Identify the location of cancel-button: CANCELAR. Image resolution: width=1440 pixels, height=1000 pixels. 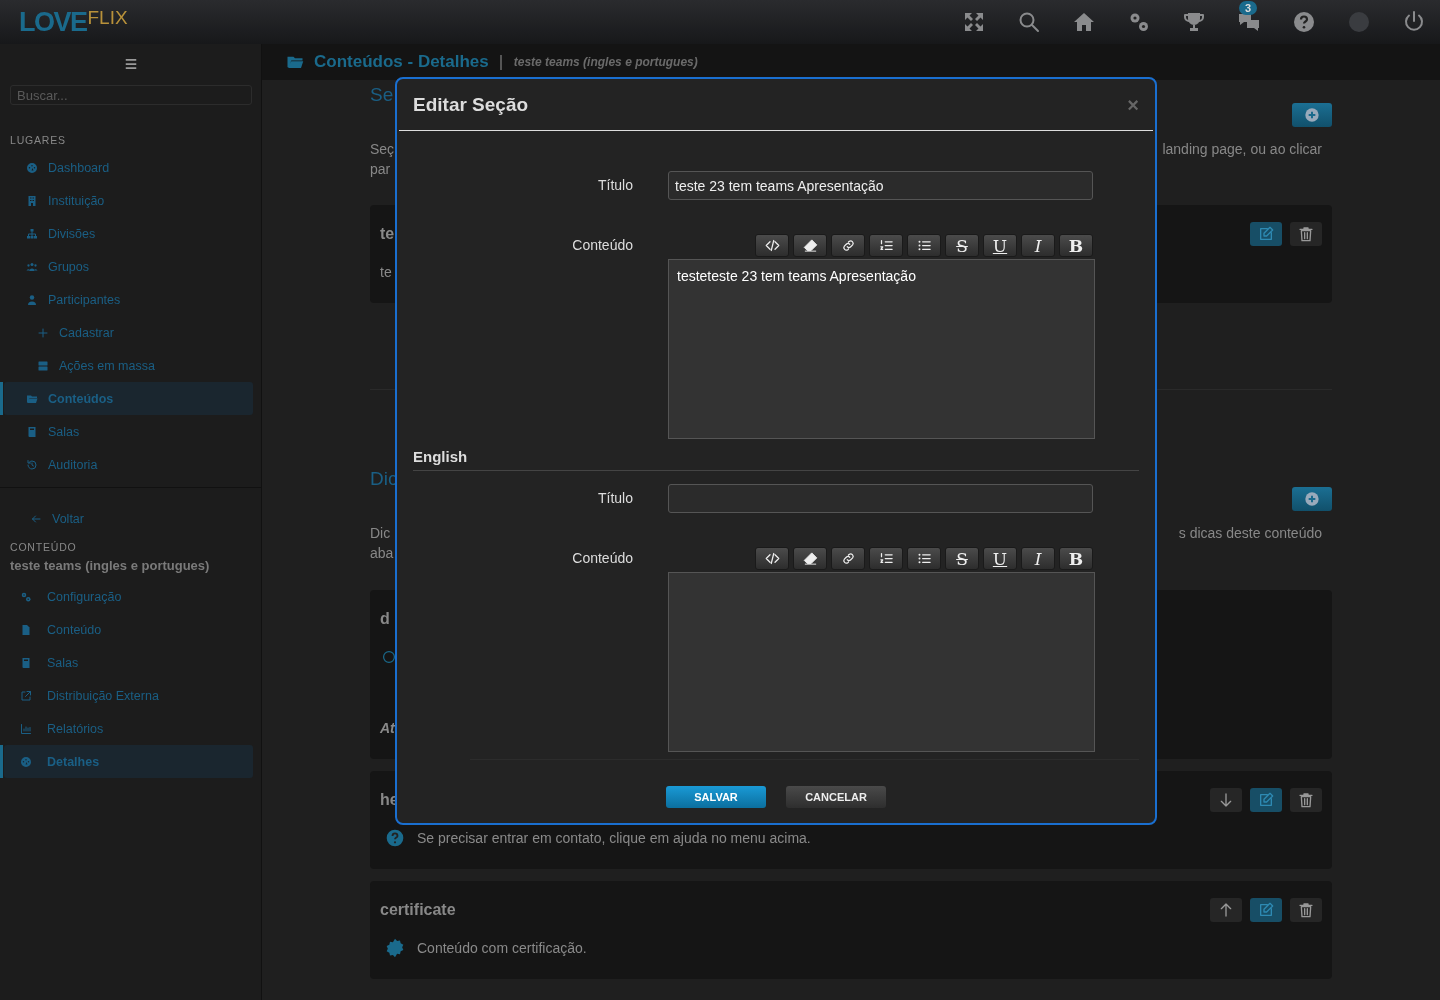
(836, 797).